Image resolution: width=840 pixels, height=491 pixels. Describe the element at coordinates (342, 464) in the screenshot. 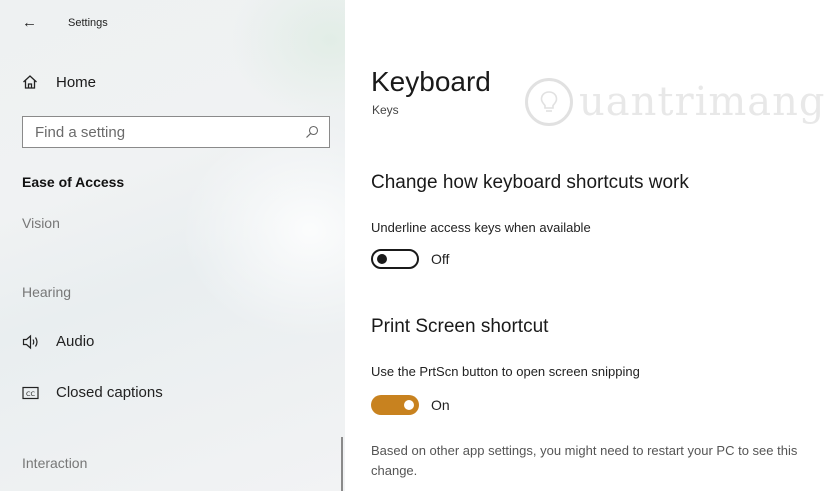

I see `sidebar-scrollbar` at that location.